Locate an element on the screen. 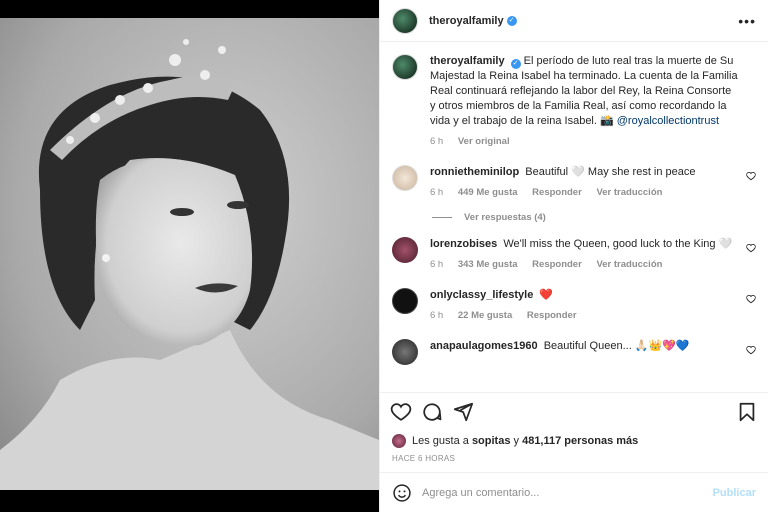  add-comment-bar: Publicar is located at coordinates (574, 492).